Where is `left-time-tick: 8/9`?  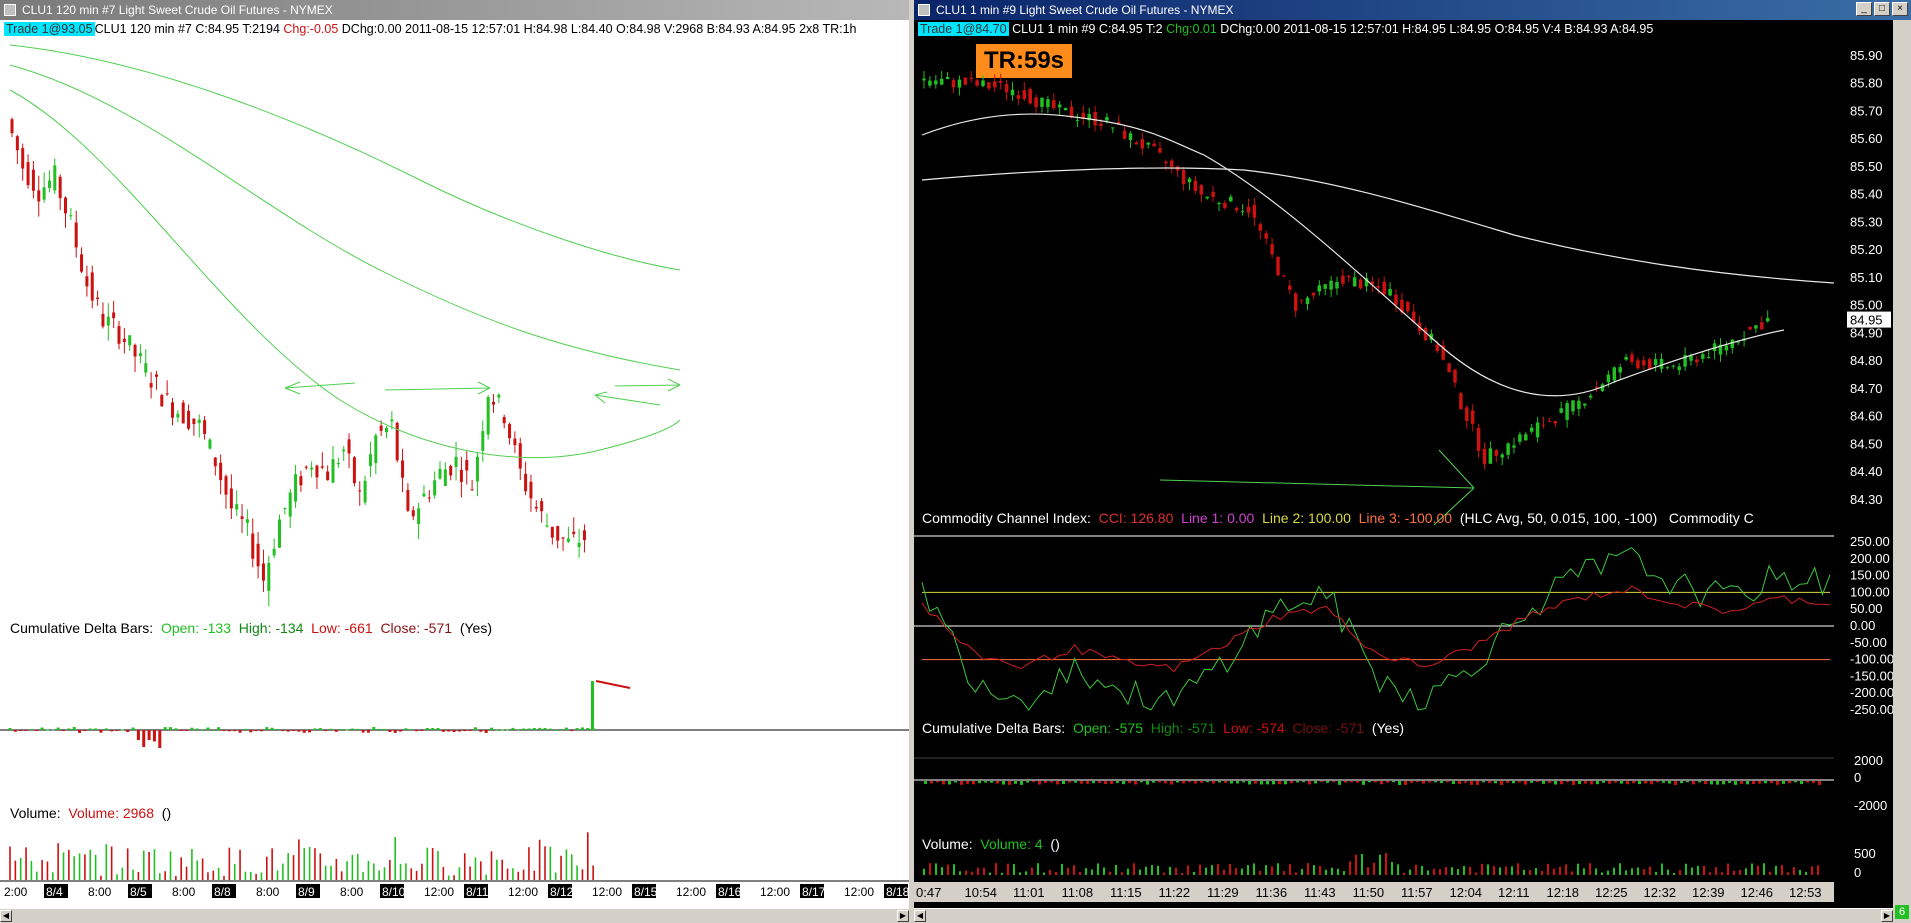 left-time-tick: 8/9 is located at coordinates (306, 892).